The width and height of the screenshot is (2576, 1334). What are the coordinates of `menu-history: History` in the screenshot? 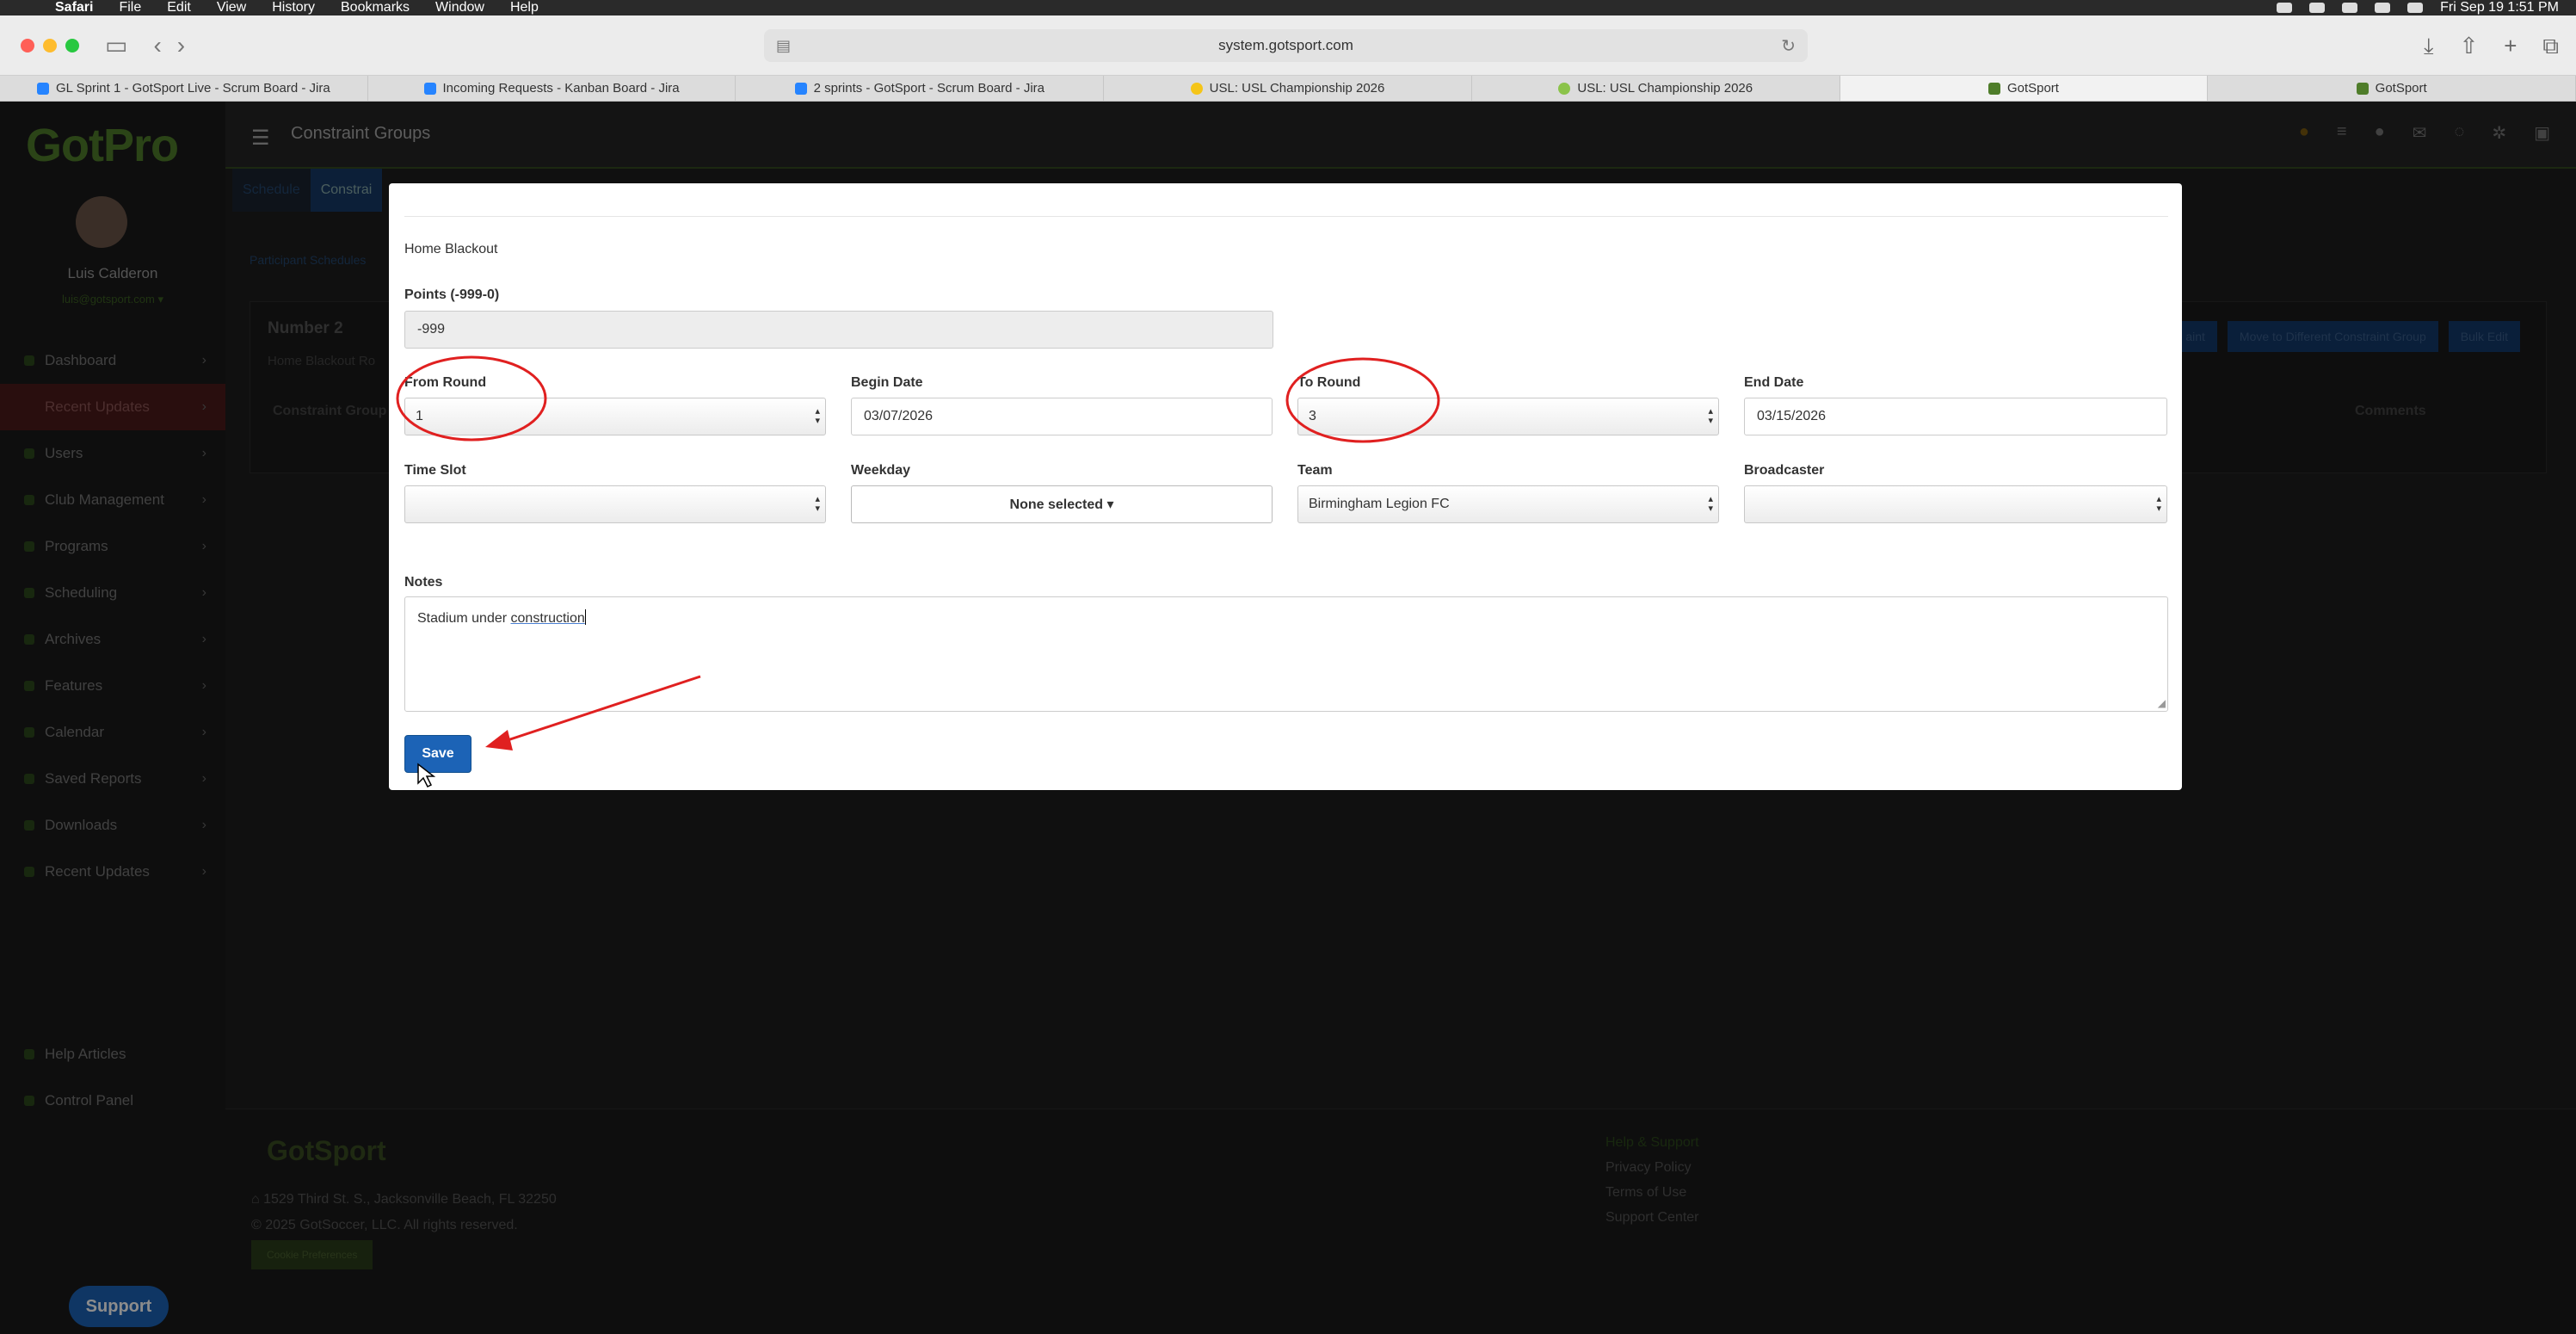 It's located at (293, 7).